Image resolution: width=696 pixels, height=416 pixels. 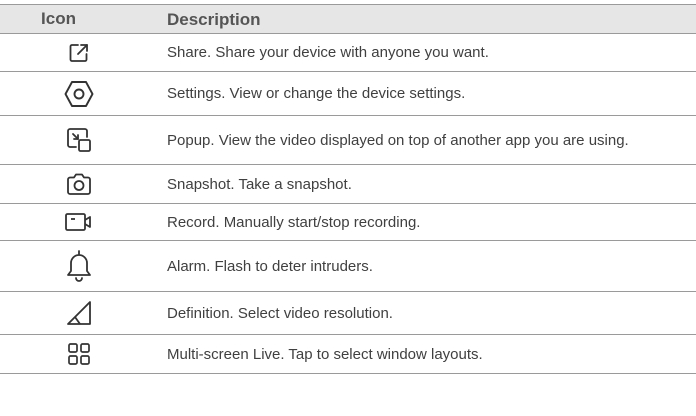 I want to click on grid-icon, so click(x=78, y=354).